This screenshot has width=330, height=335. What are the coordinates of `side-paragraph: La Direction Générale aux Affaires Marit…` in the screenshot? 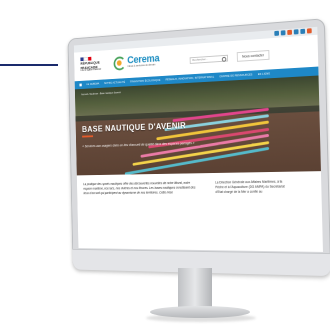 It's located at (253, 187).